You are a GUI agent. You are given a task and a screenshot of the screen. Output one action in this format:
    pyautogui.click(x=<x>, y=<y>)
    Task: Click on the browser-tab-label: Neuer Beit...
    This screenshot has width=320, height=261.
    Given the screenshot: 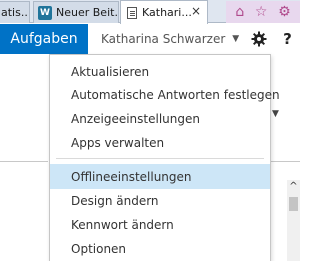 What is the action you would take?
    pyautogui.click(x=87, y=12)
    